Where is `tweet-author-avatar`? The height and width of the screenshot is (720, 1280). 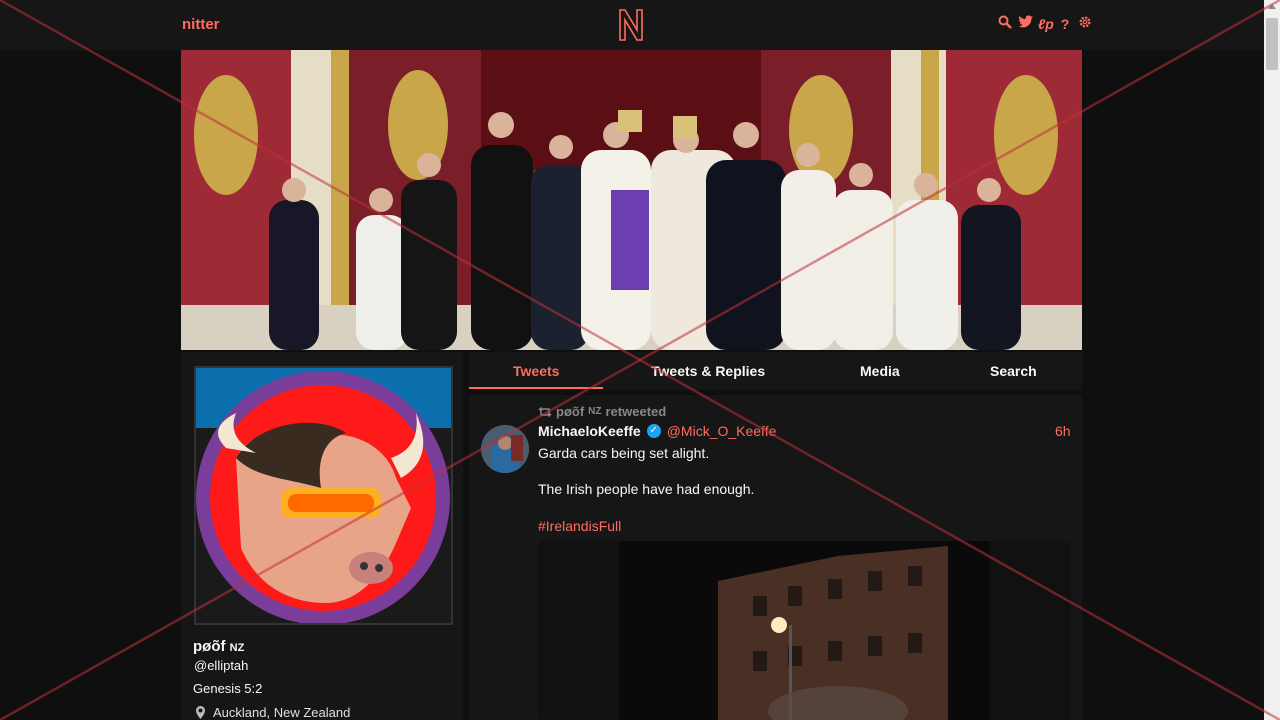 tweet-author-avatar is located at coordinates (505, 449).